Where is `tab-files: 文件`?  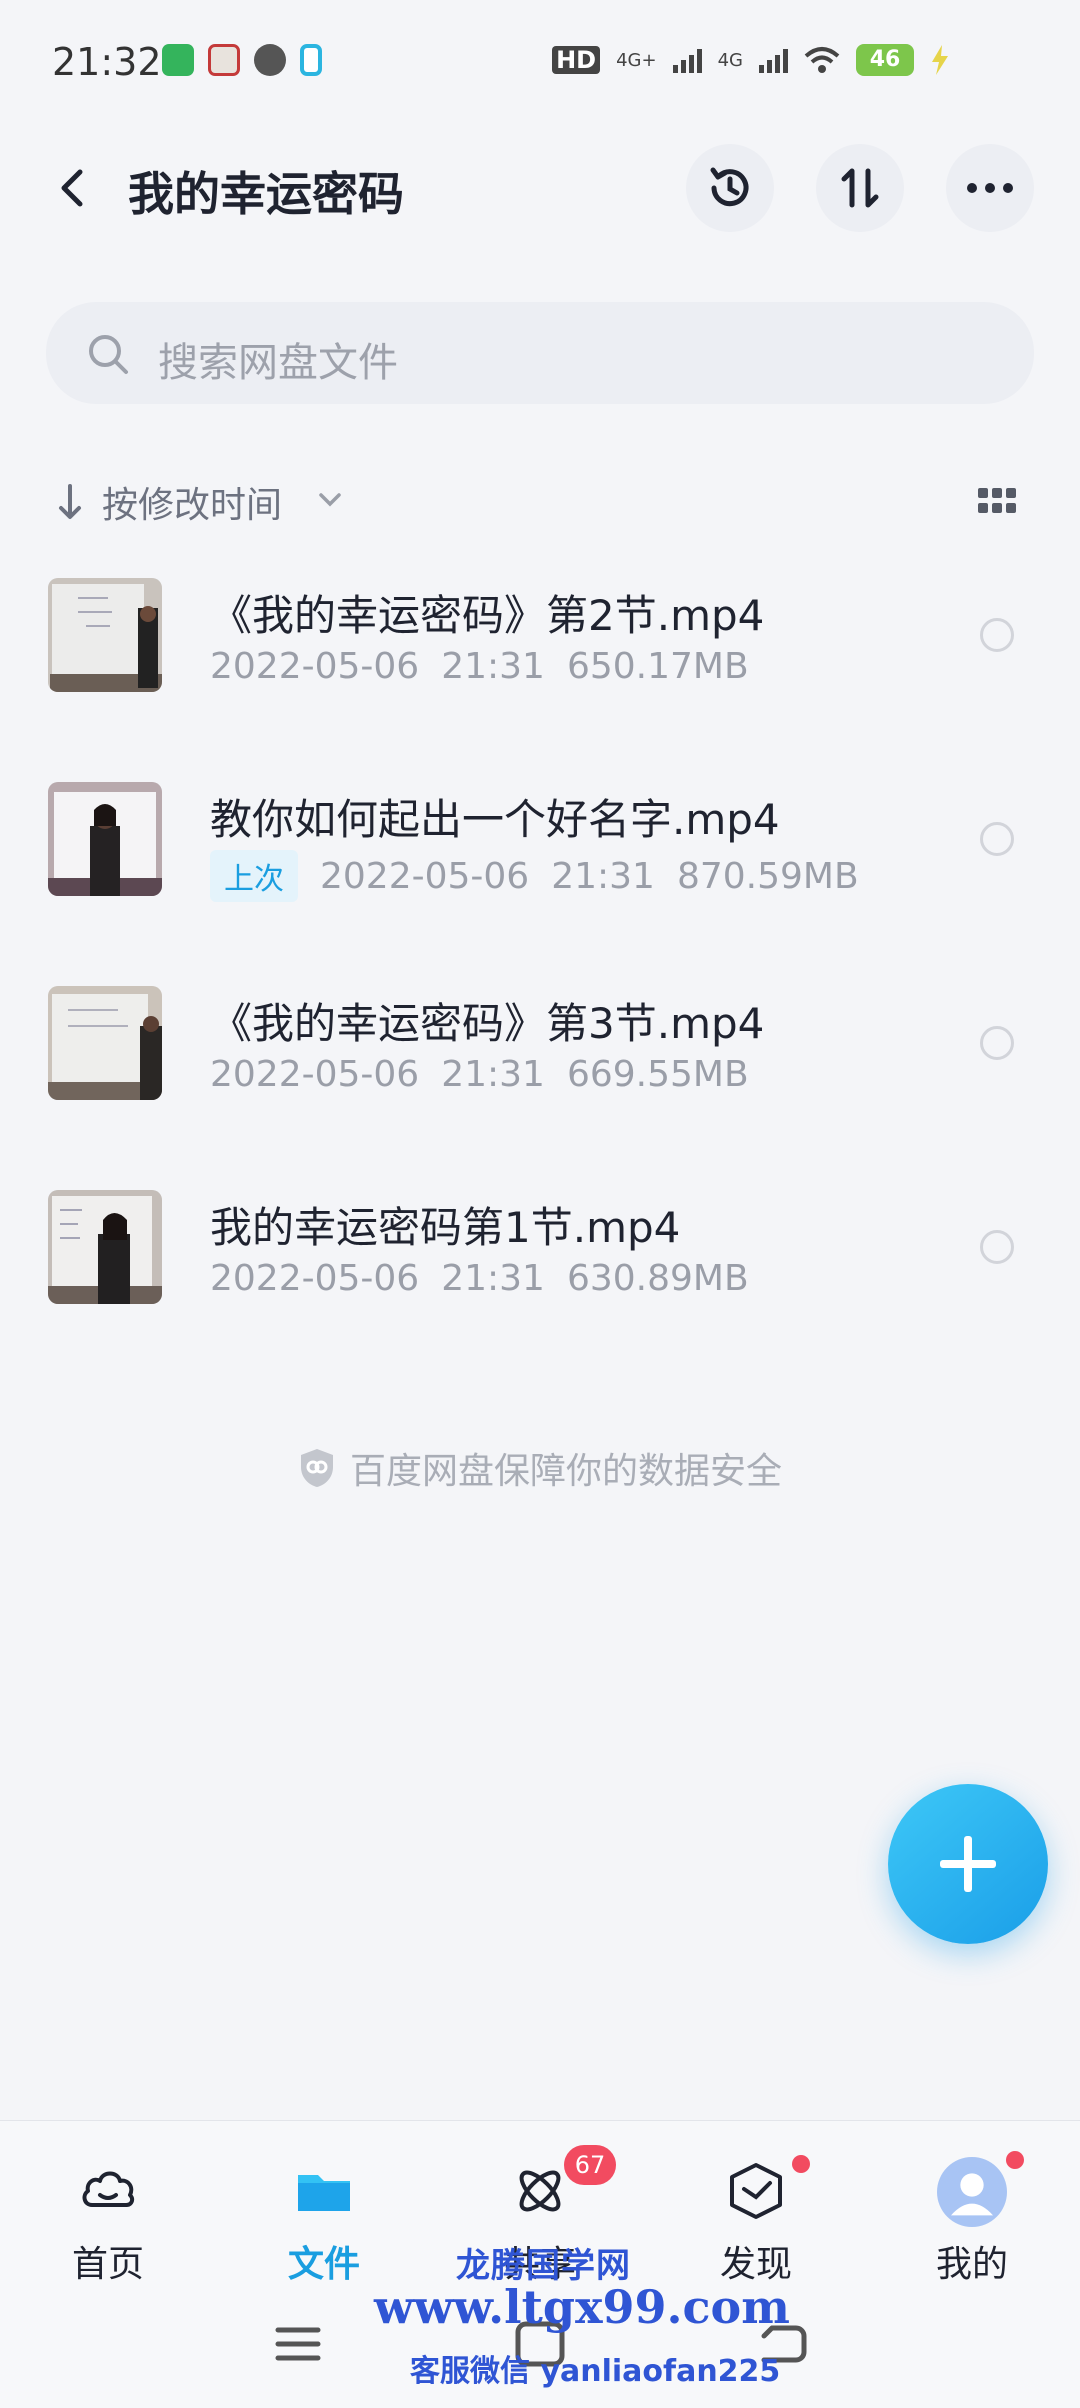 tab-files: 文件 is located at coordinates (324, 2226).